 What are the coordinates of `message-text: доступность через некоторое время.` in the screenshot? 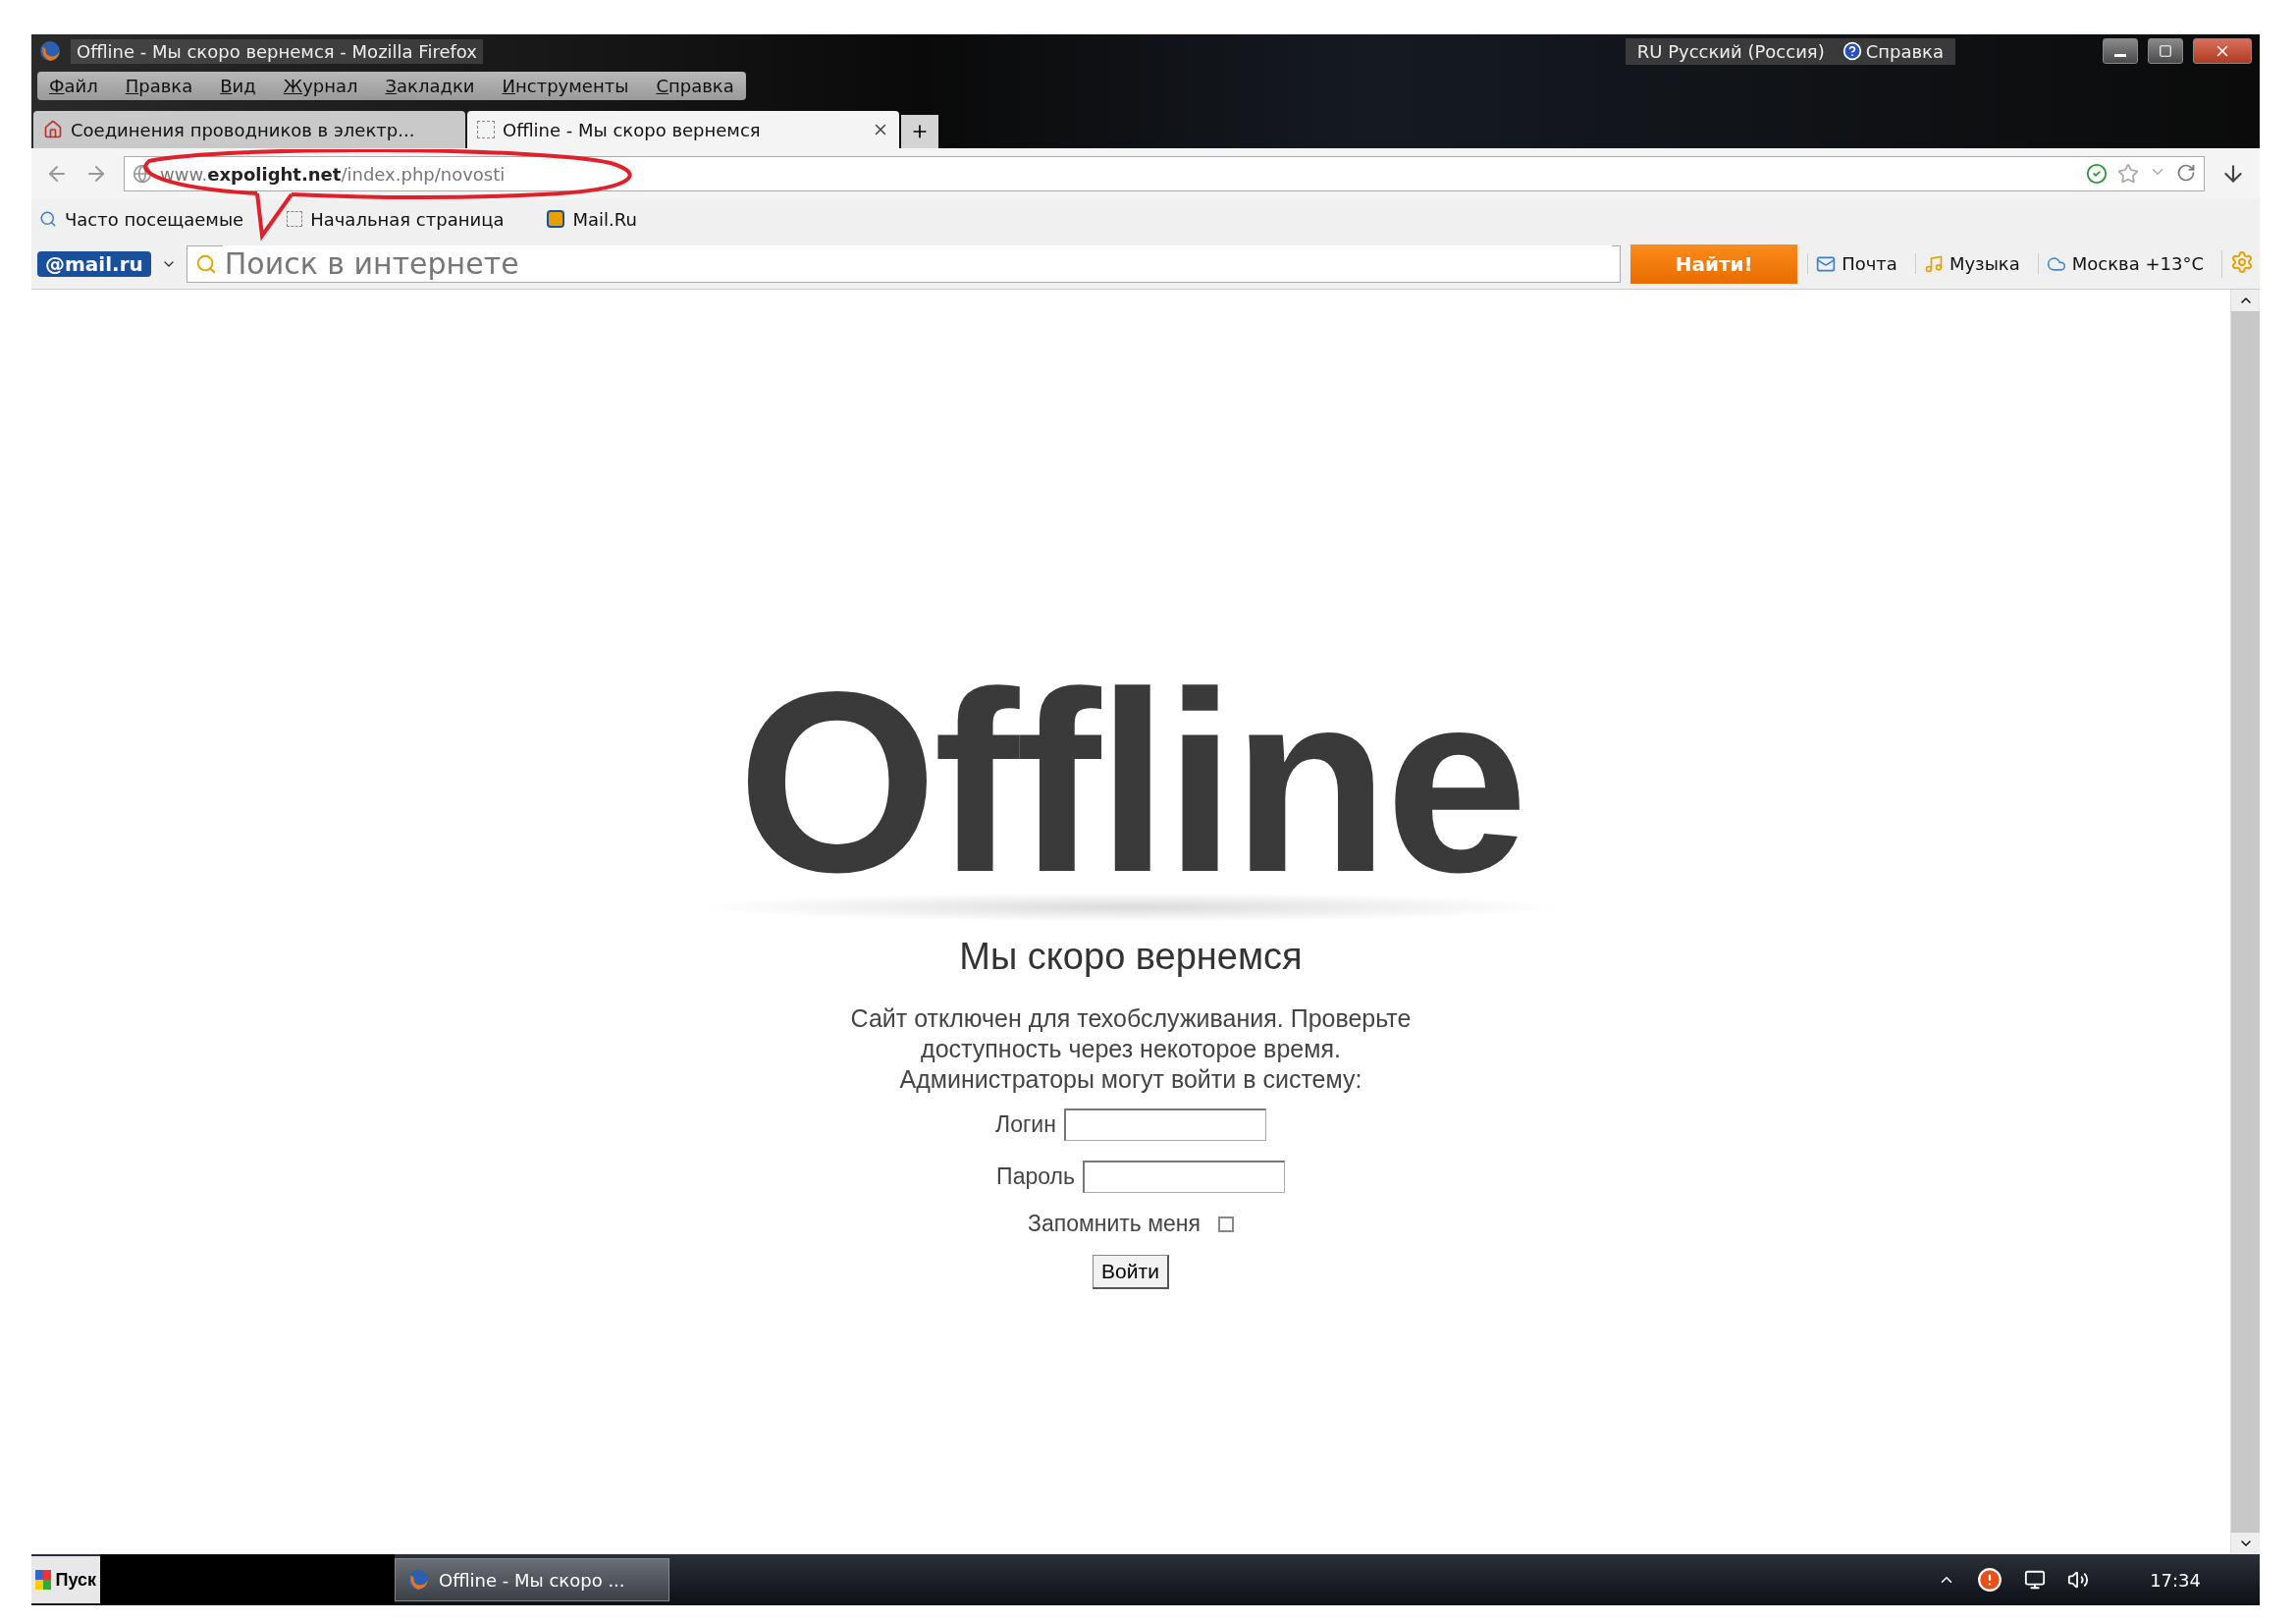 It's located at (1131, 1049).